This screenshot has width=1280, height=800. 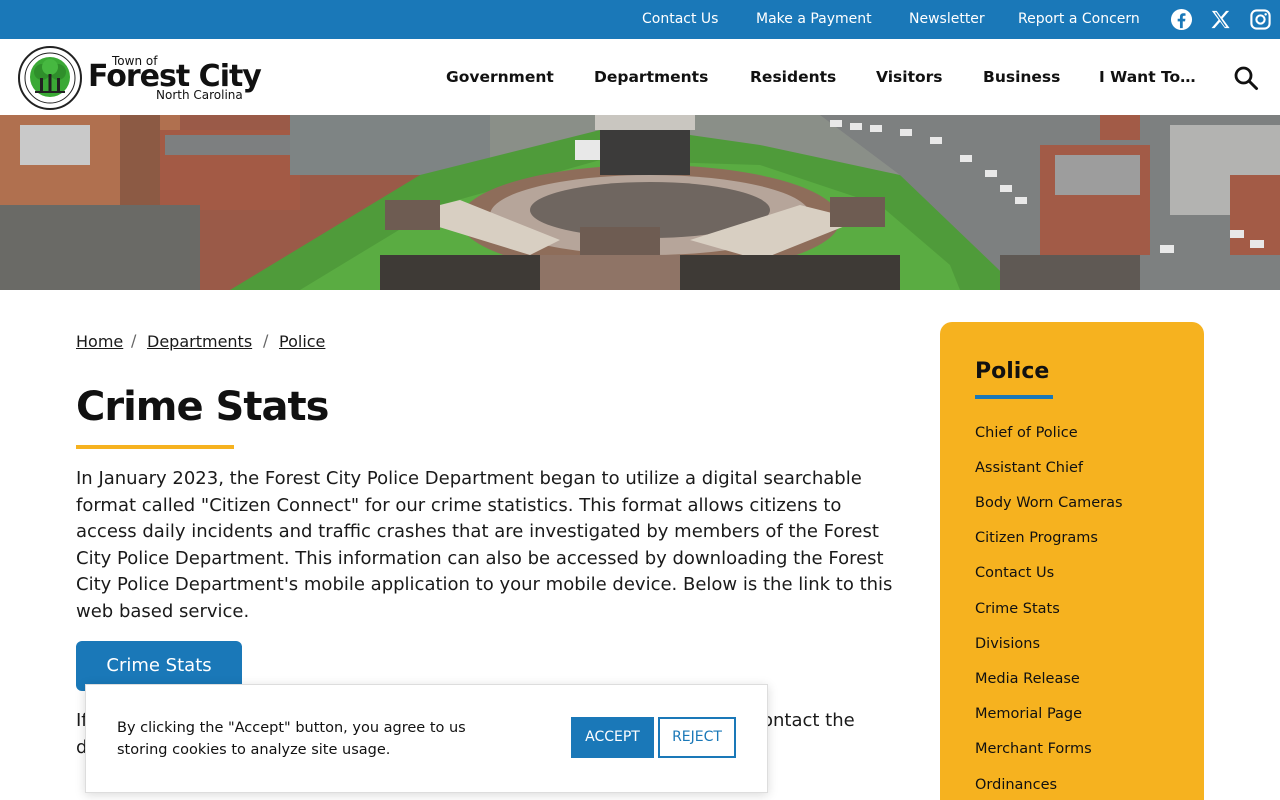 What do you see at coordinates (612, 737) in the screenshot?
I see `accept-cookies-button: ACCEPT` at bounding box center [612, 737].